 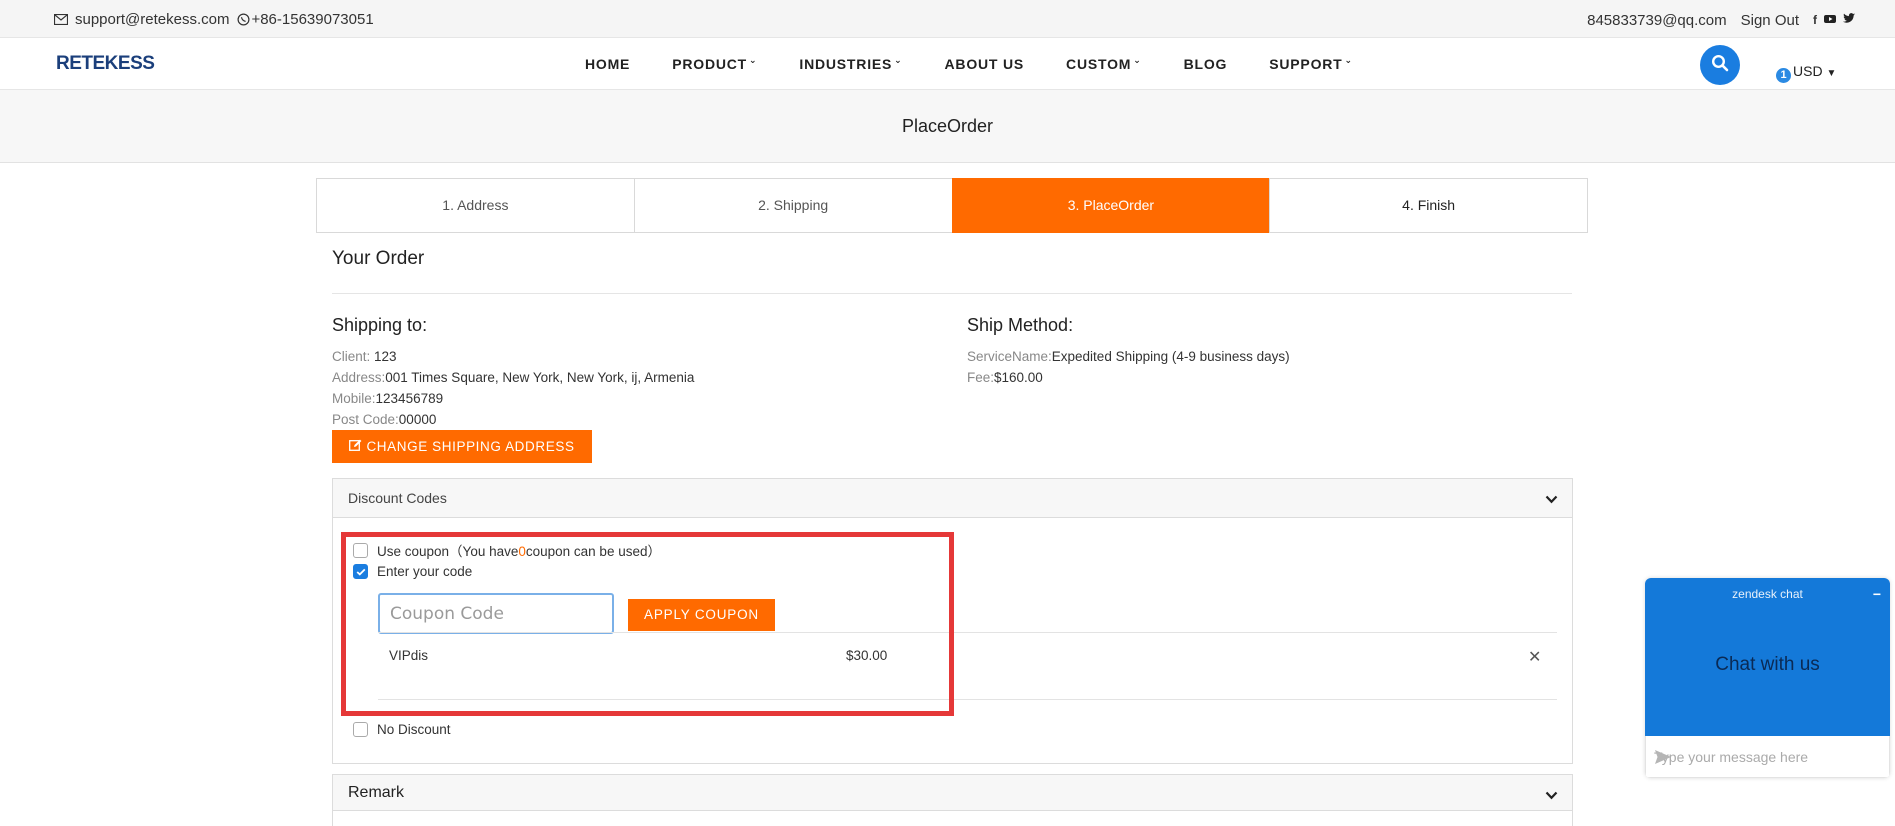 What do you see at coordinates (513, 398) in the screenshot?
I see `mobile-row: Mobile:123456789` at bounding box center [513, 398].